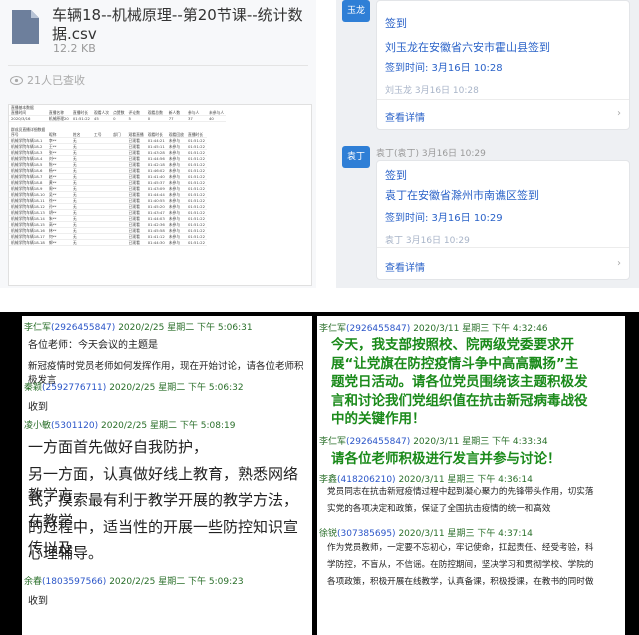 The width and height of the screenshot is (639, 635). What do you see at coordinates (136, 135) in the screenshot?
I see `table-cell: 观看直播` at bounding box center [136, 135].